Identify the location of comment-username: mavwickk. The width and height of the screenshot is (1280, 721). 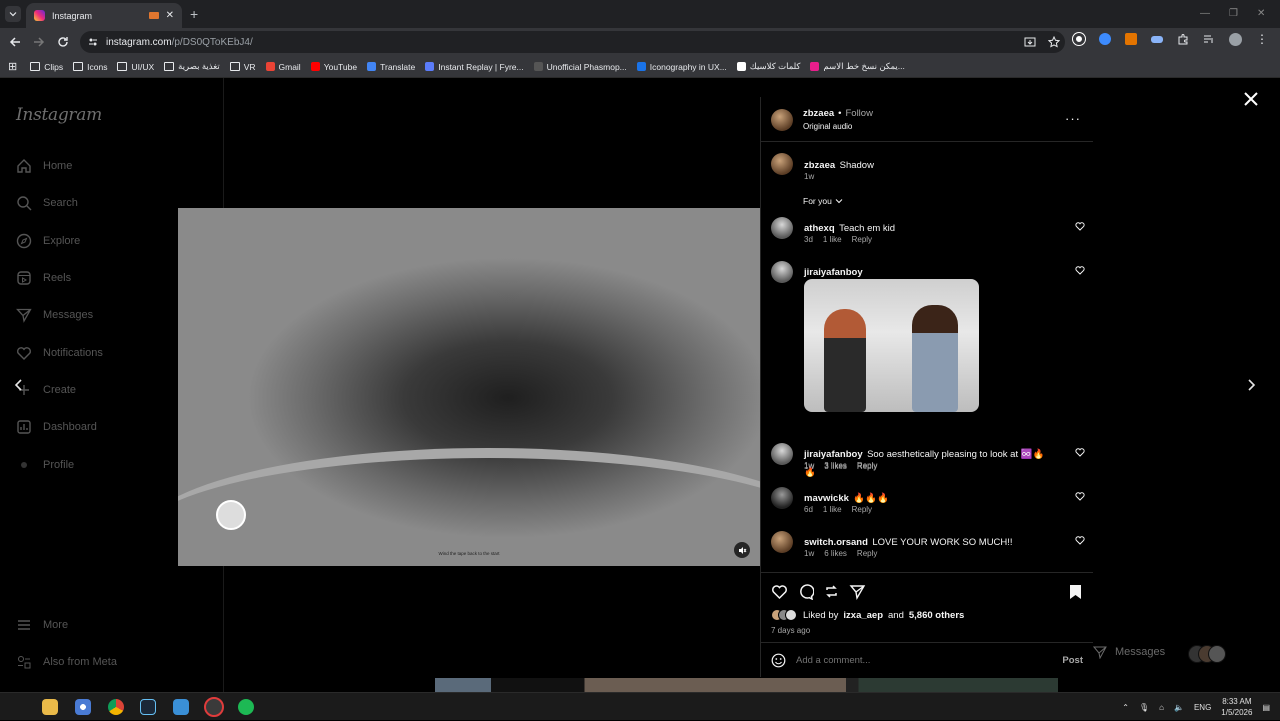
(826, 498).